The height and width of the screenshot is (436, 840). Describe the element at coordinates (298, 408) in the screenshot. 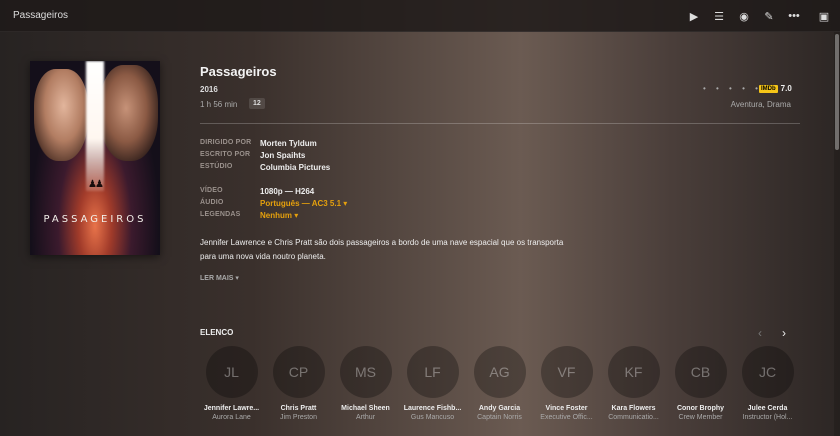

I see `cast-name: Chris Pratt` at that location.